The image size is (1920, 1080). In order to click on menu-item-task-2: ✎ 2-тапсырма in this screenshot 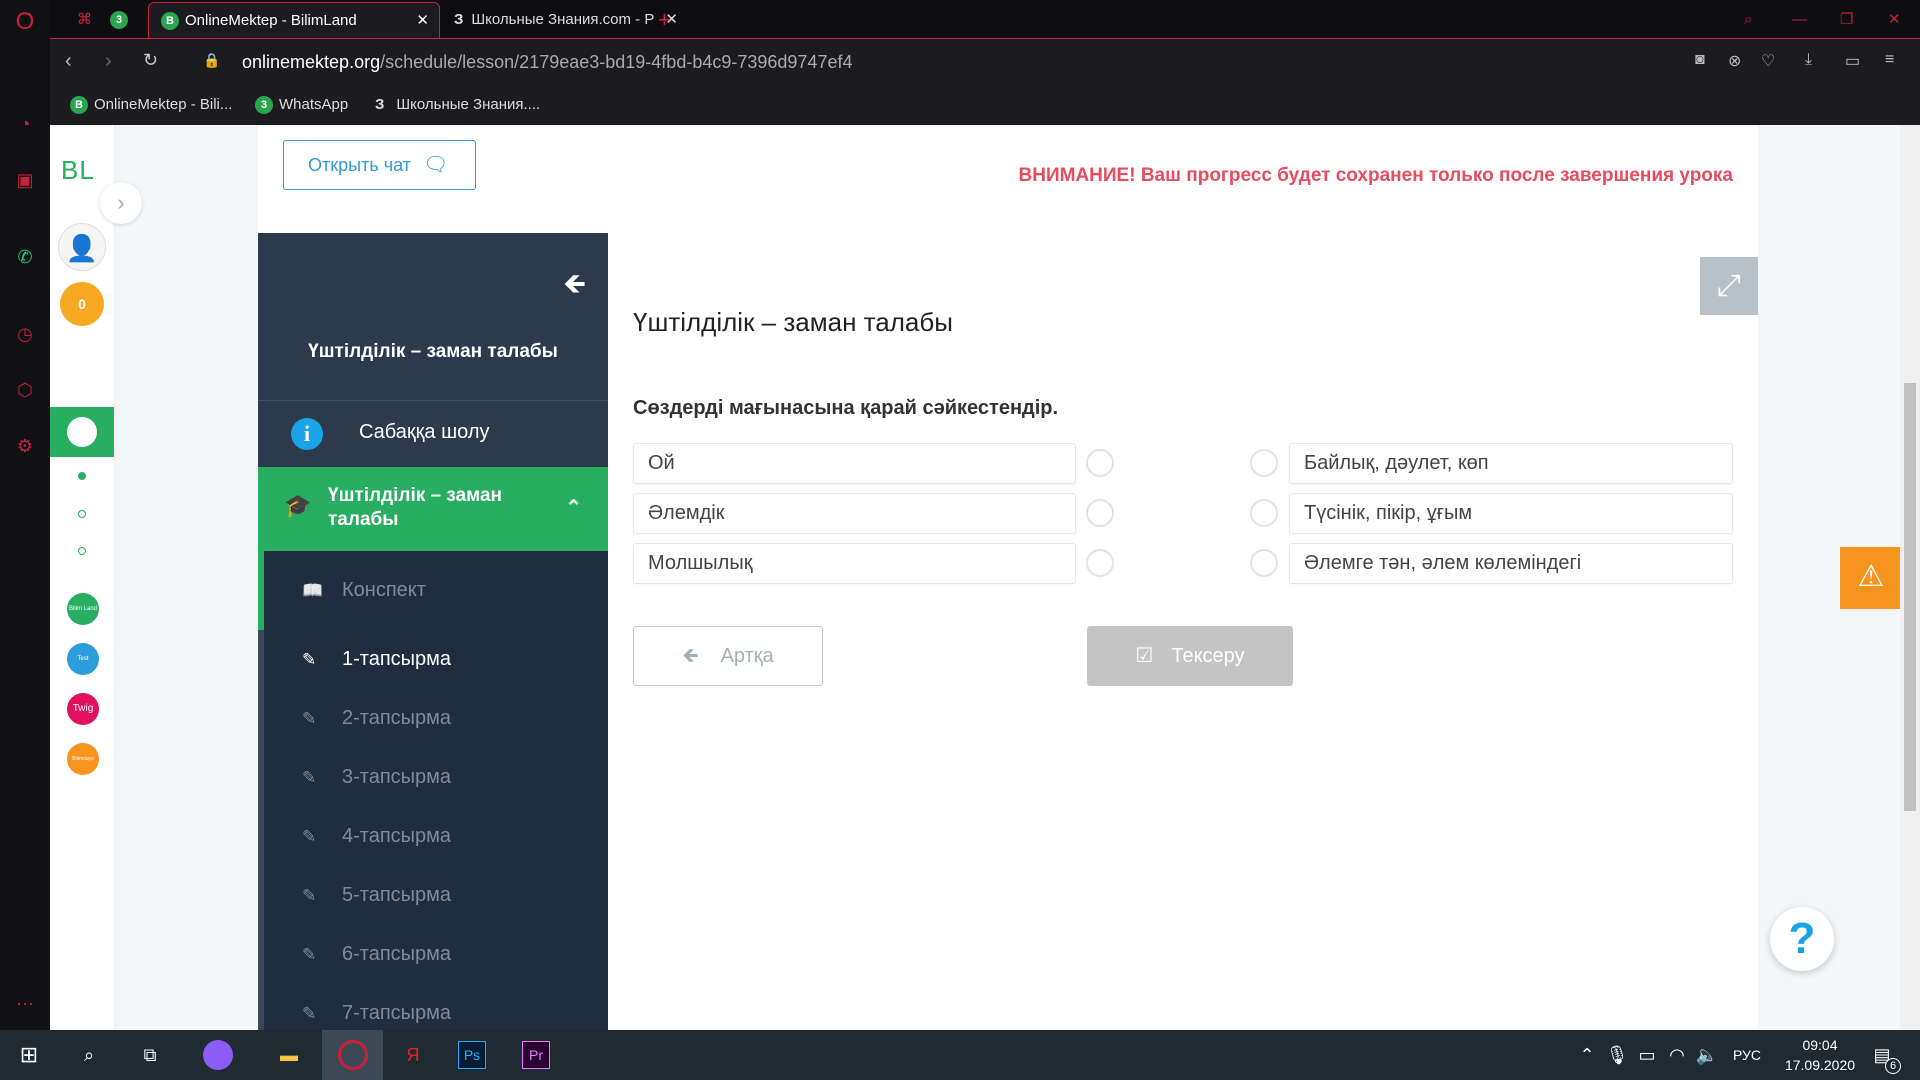, I will do `click(436, 718)`.